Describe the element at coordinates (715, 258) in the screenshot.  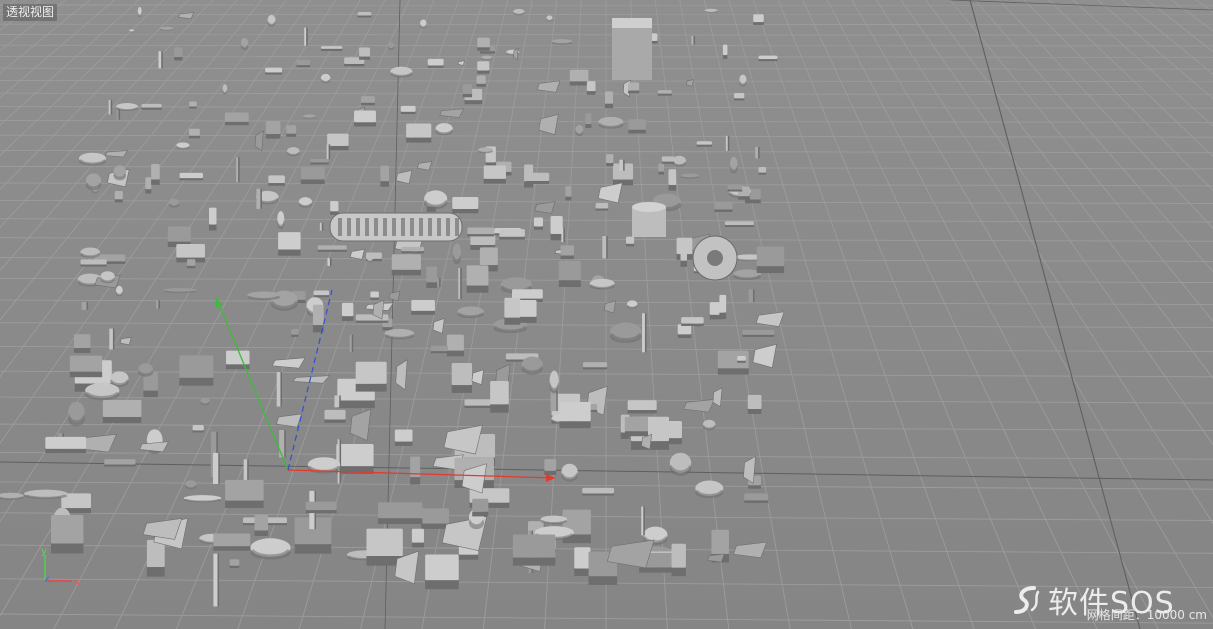
I see `model-part-gear` at that location.